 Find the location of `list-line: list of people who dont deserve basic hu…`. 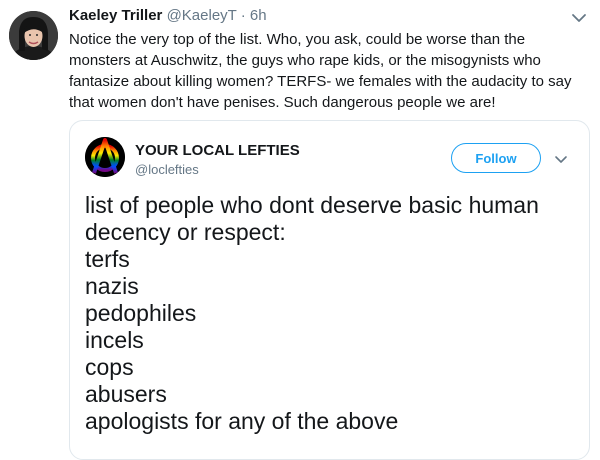

list-line: list of people who dont deserve basic hu… is located at coordinates (312, 205).